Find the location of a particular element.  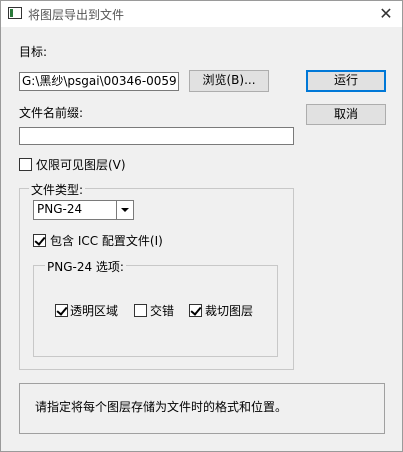

run-button: 运行 is located at coordinates (346, 81).